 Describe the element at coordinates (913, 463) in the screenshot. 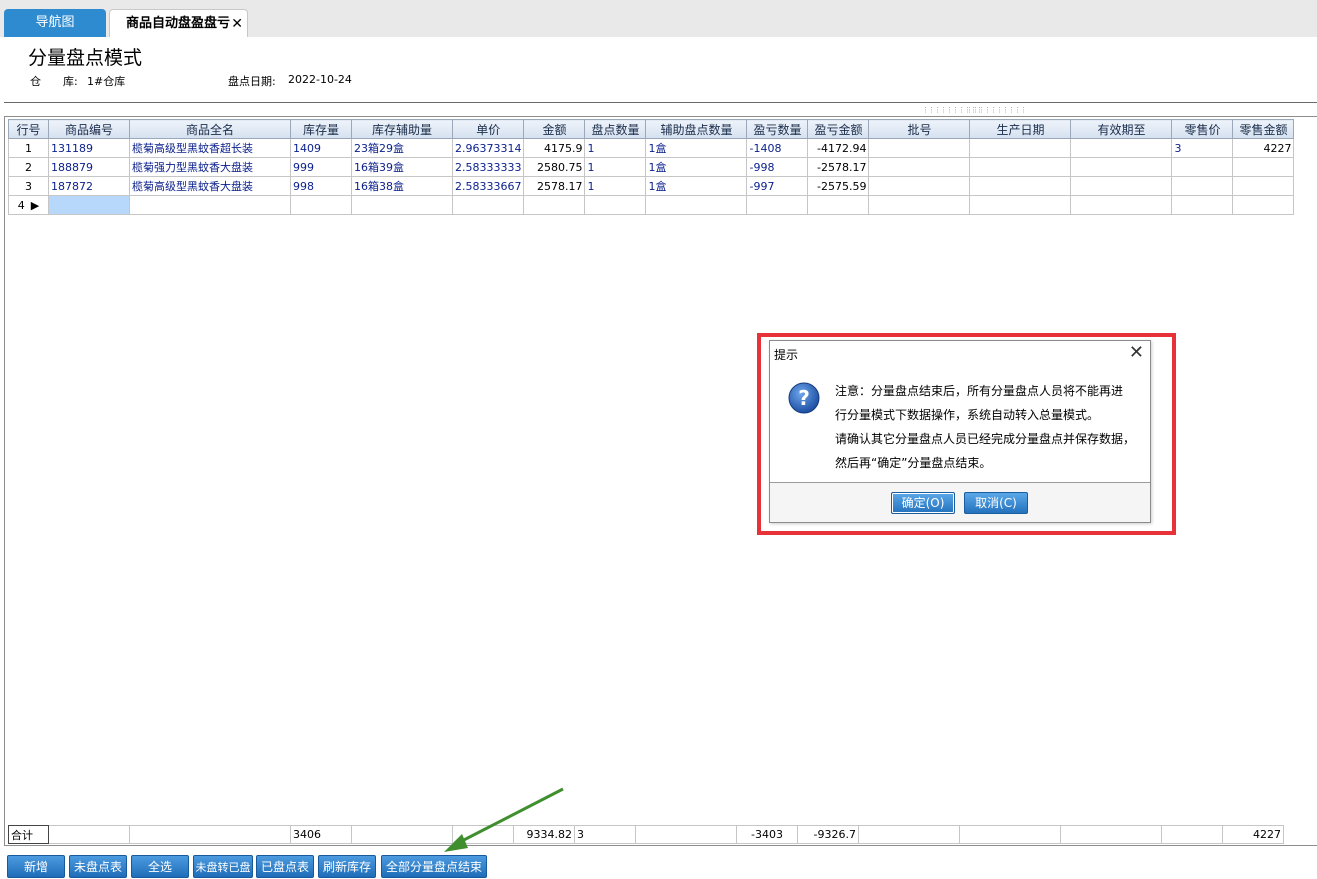

I see `dialog-line: 然后再“确定”分量盘点结束。` at that location.